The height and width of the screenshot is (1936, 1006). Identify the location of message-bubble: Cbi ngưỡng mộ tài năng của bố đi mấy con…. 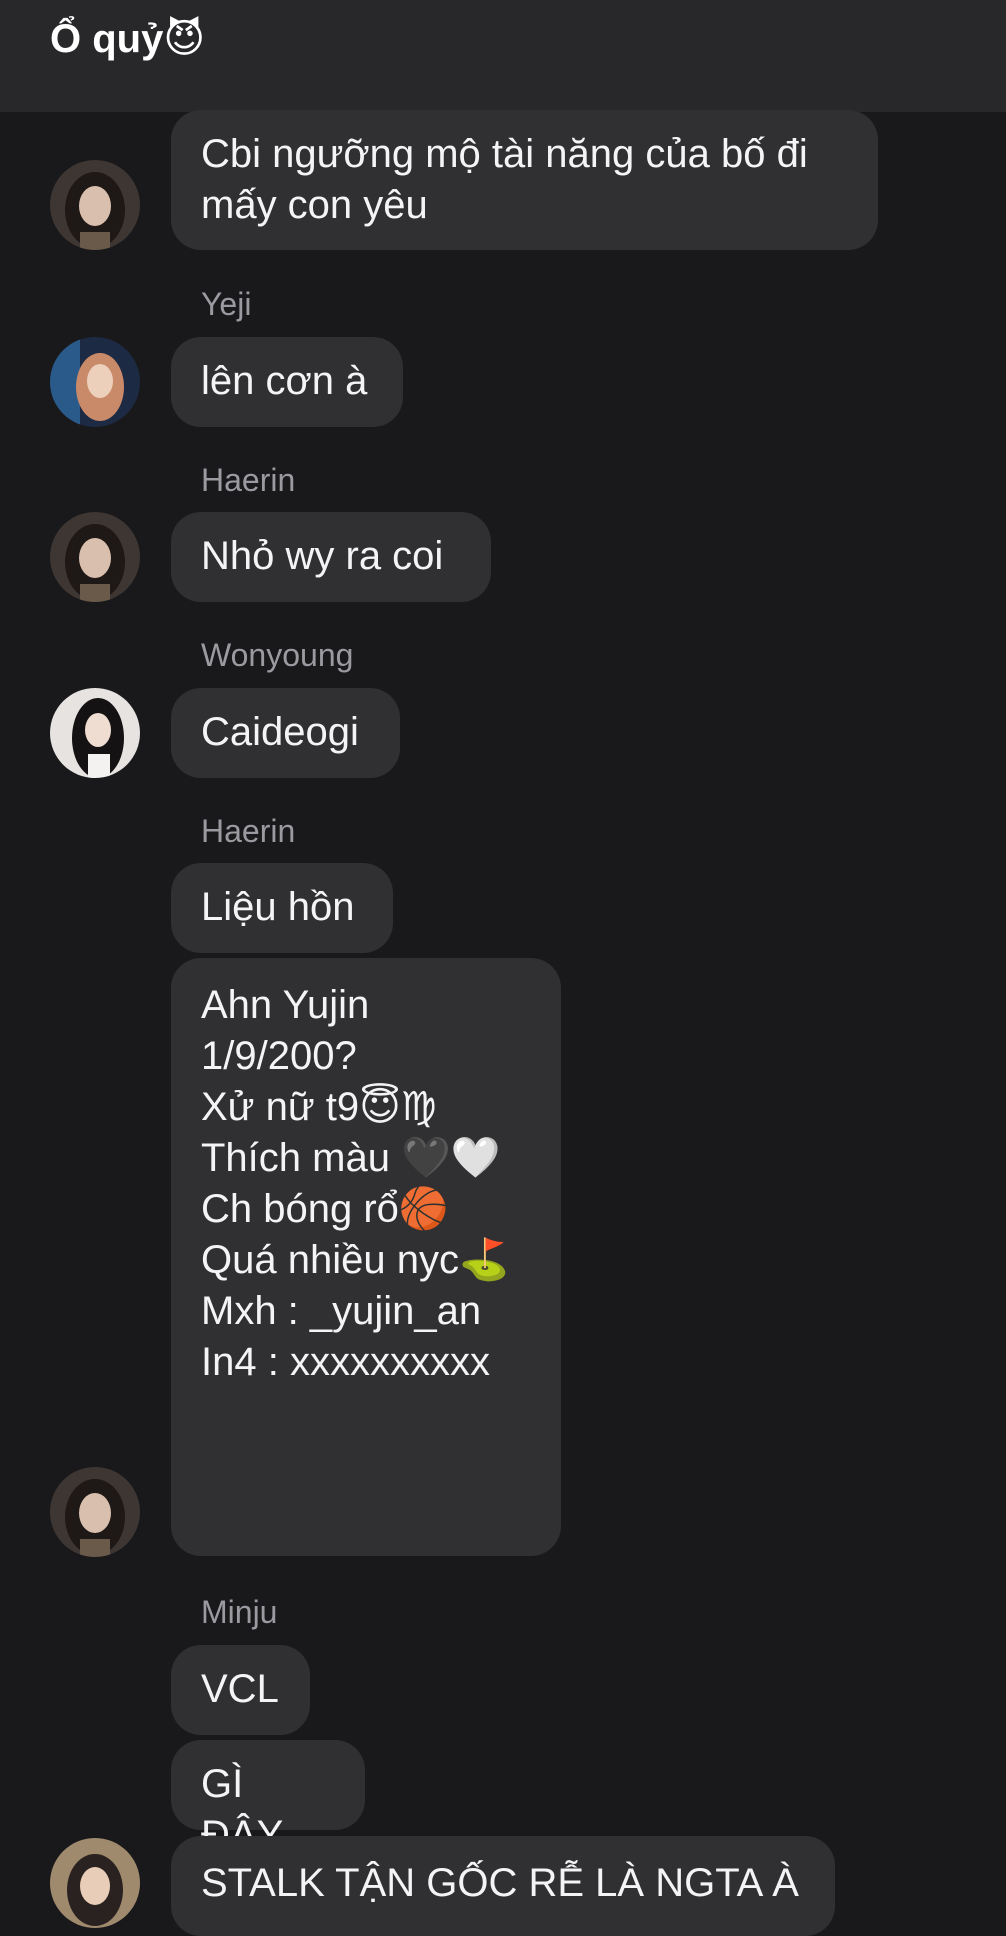
(524, 180).